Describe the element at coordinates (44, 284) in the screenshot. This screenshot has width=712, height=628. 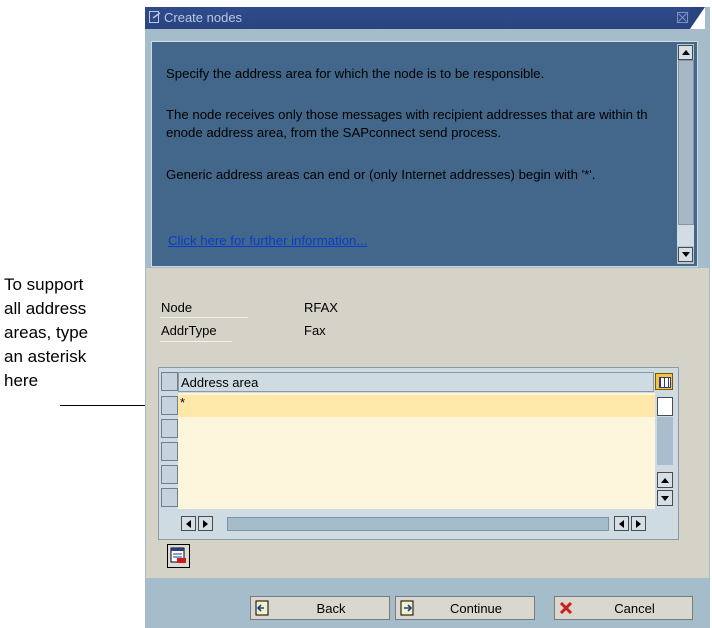
I see `callout-line-1: To support` at that location.